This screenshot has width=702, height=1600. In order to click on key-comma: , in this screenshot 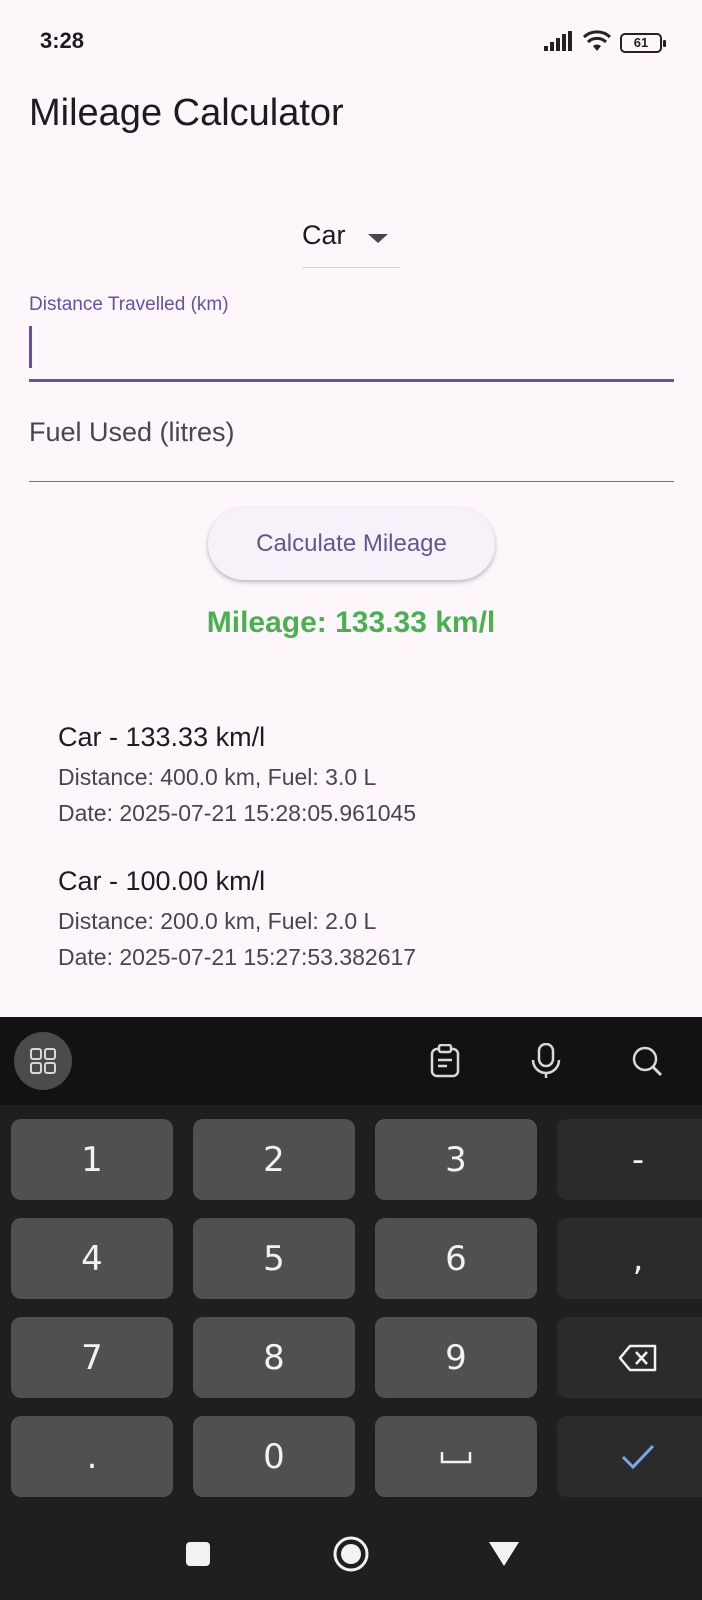, I will do `click(629, 1258)`.